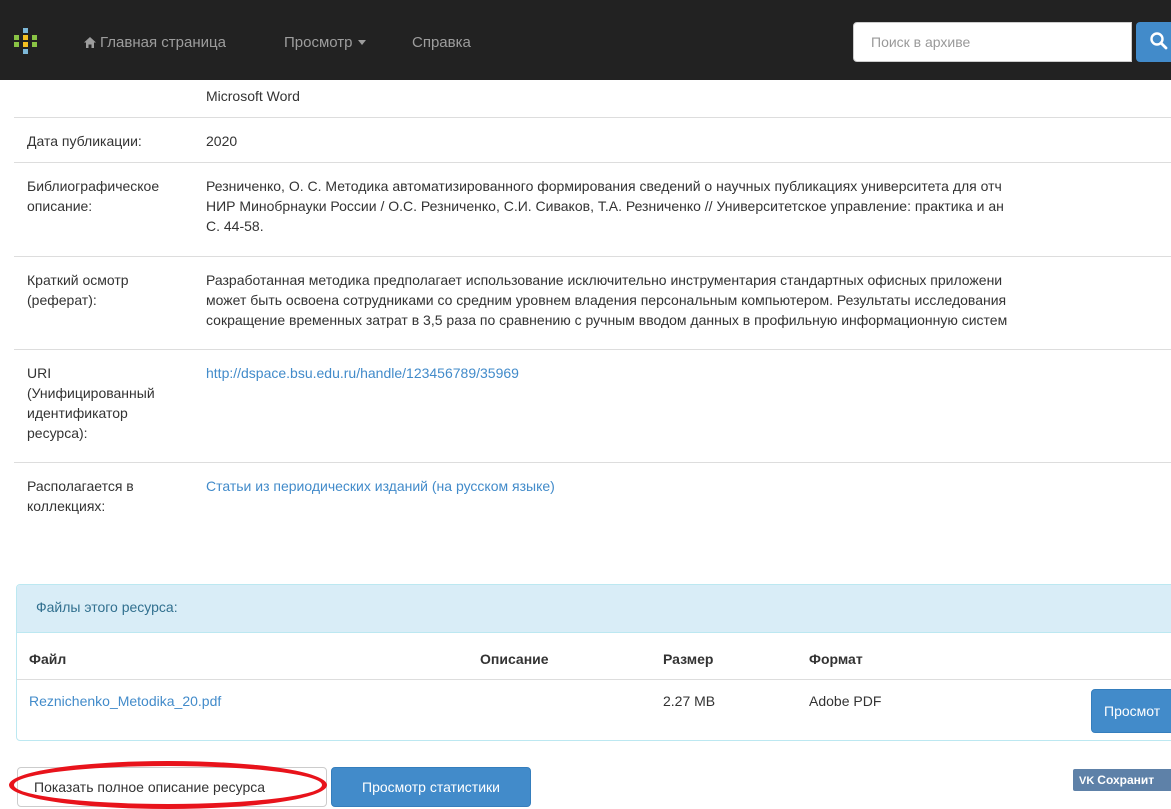  What do you see at coordinates (107, 496) in the screenshot?
I see `collection-label: Располагается в коллекциях:` at bounding box center [107, 496].